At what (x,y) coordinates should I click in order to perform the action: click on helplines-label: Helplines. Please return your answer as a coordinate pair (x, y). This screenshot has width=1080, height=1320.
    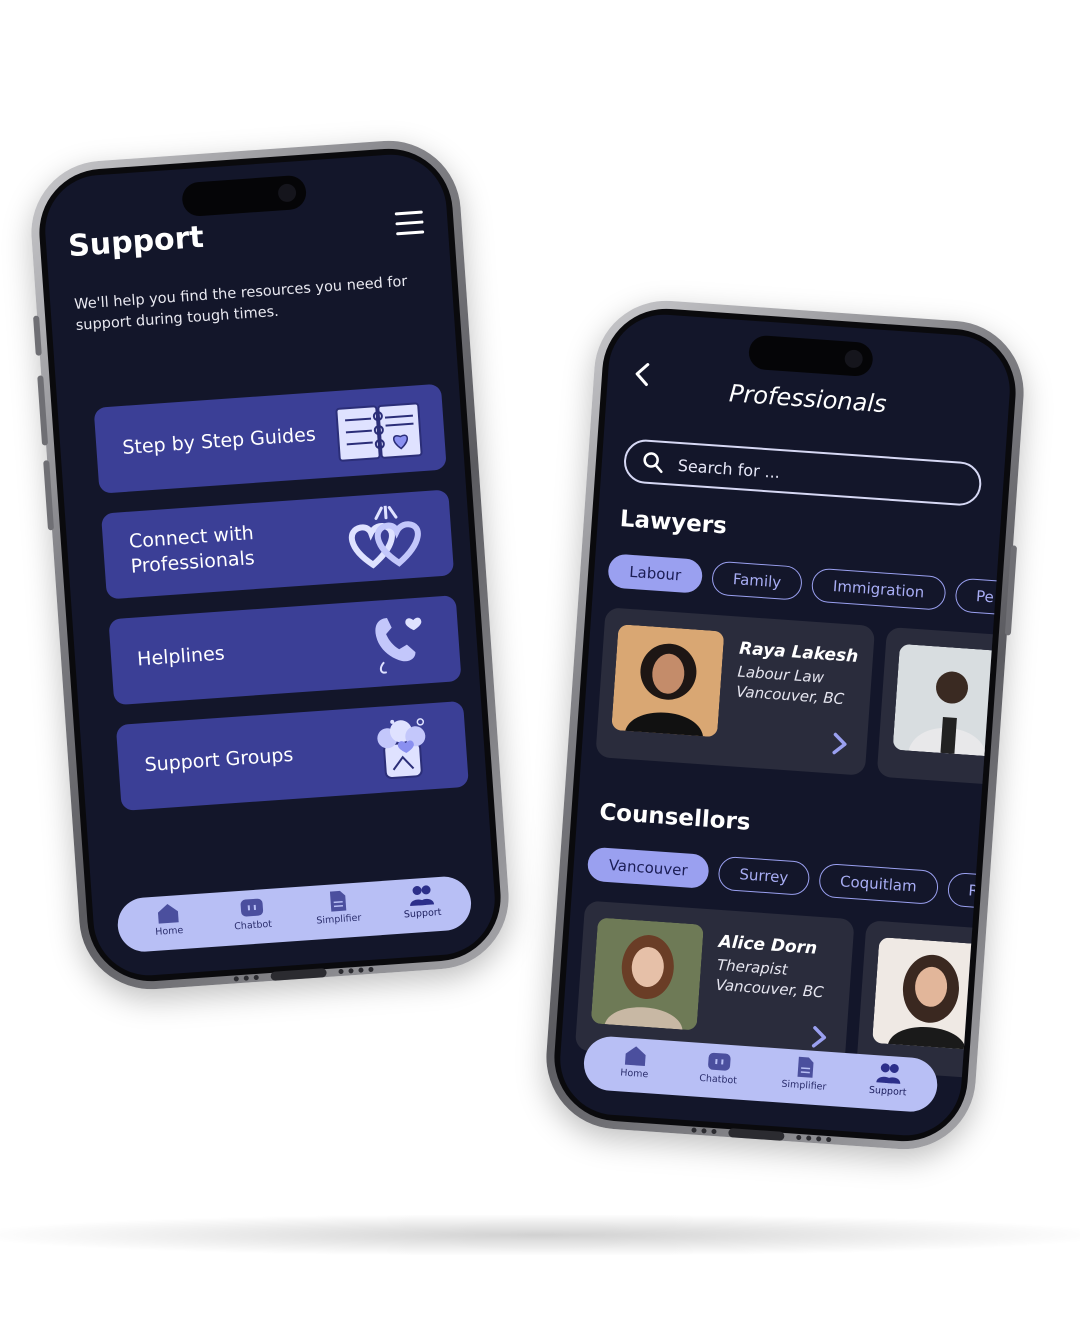
    Looking at the image, I should click on (181, 656).